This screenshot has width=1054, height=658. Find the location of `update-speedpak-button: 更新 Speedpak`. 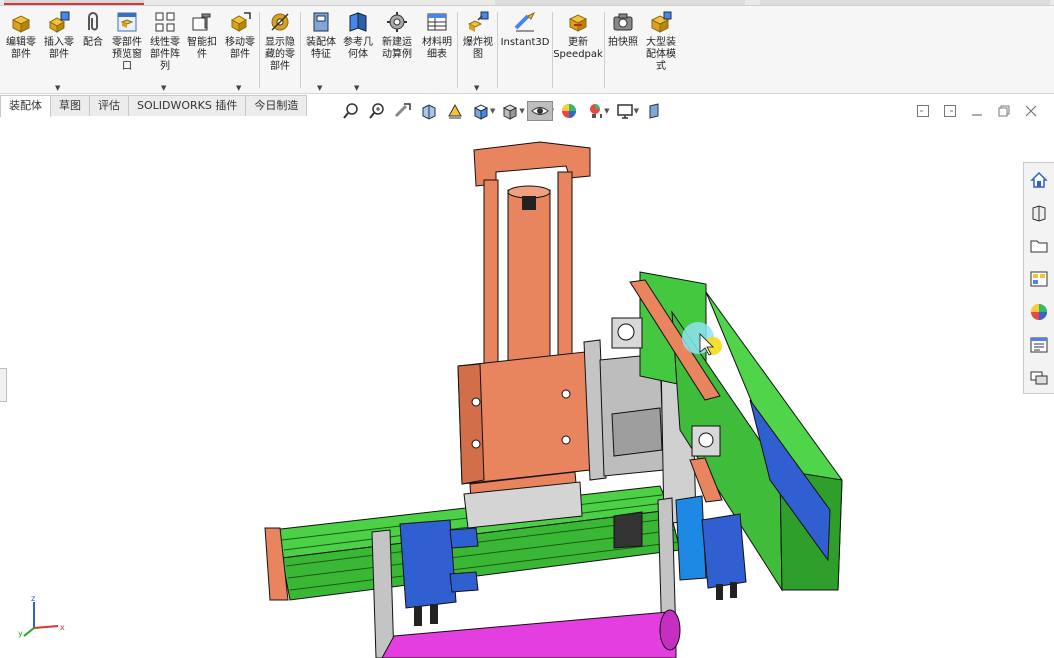

update-speedpak-button: 更新 Speedpak is located at coordinates (578, 35).